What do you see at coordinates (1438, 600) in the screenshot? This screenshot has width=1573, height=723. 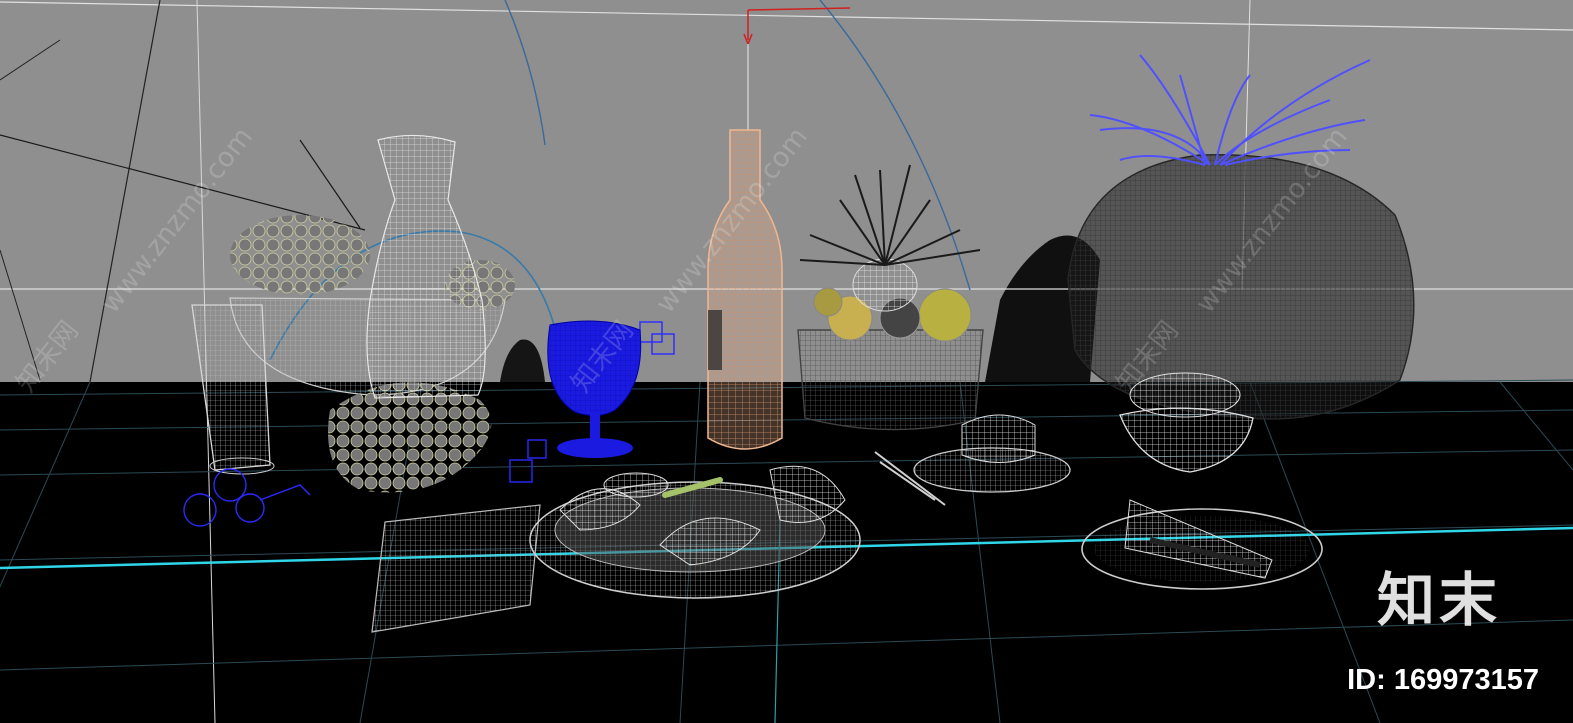 I see `brand-logo: 知末` at bounding box center [1438, 600].